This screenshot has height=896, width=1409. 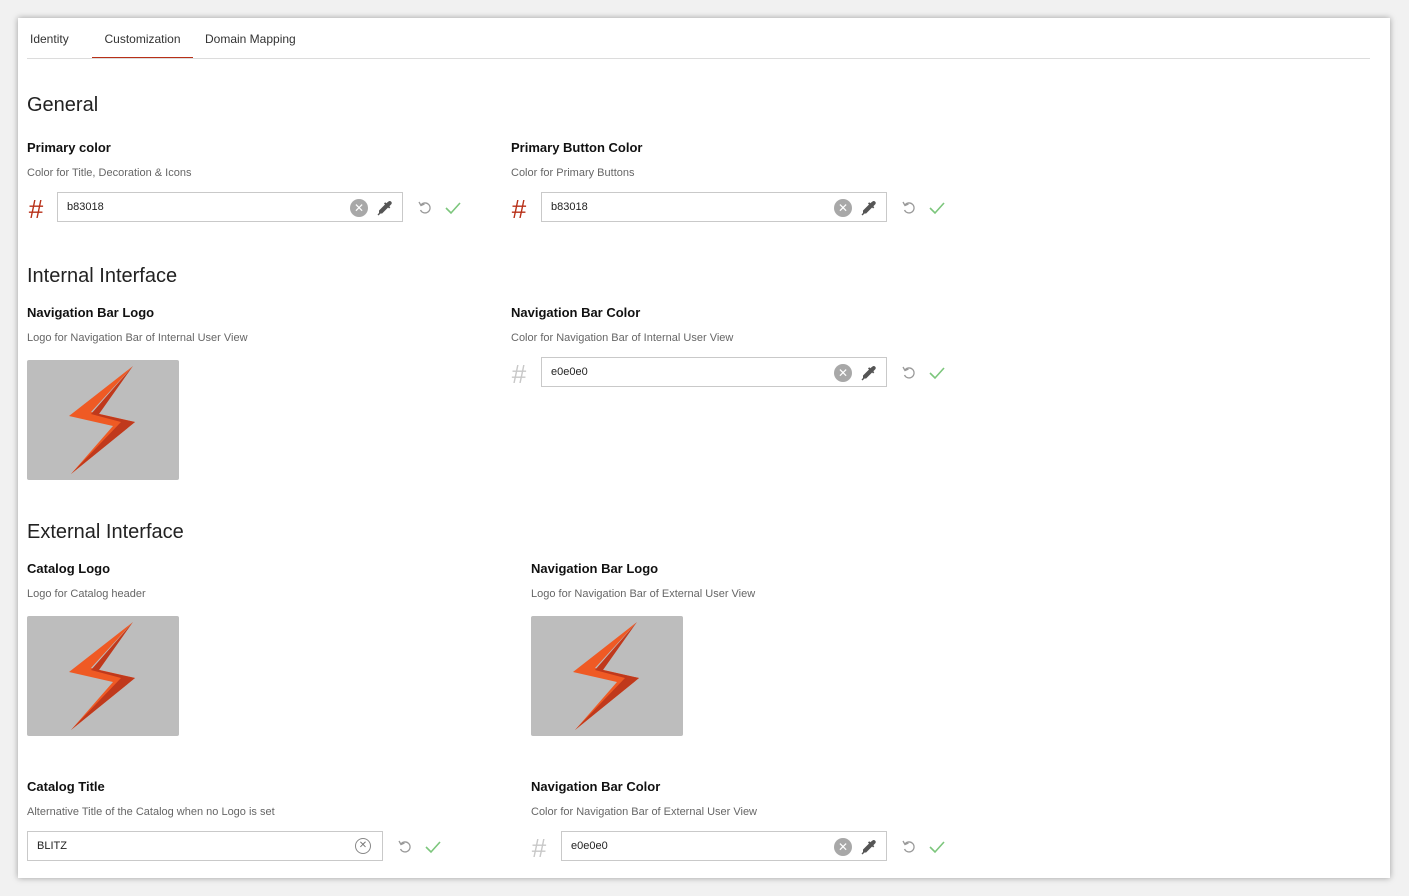 What do you see at coordinates (714, 207) in the screenshot?
I see `primary-button-color-field: ✕` at bounding box center [714, 207].